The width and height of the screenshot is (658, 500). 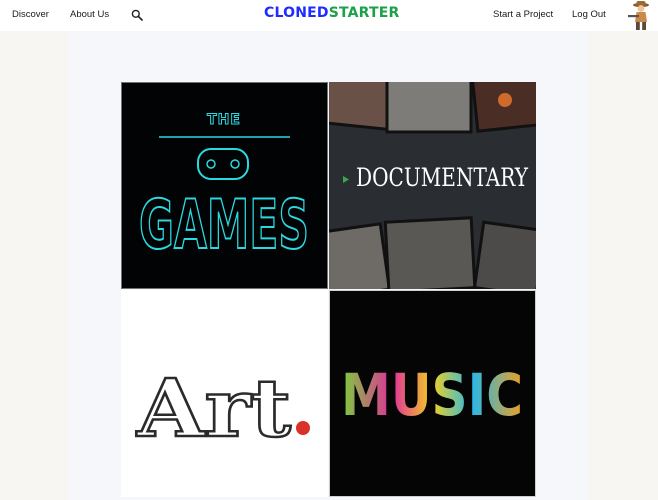 What do you see at coordinates (296, 13) in the screenshot?
I see `logo-part-cloned: CLONED` at bounding box center [296, 13].